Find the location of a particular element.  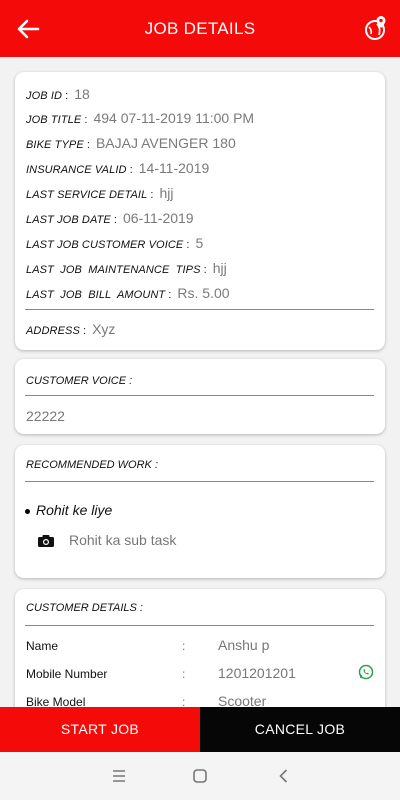

menu-lines-icon is located at coordinates (119, 776).